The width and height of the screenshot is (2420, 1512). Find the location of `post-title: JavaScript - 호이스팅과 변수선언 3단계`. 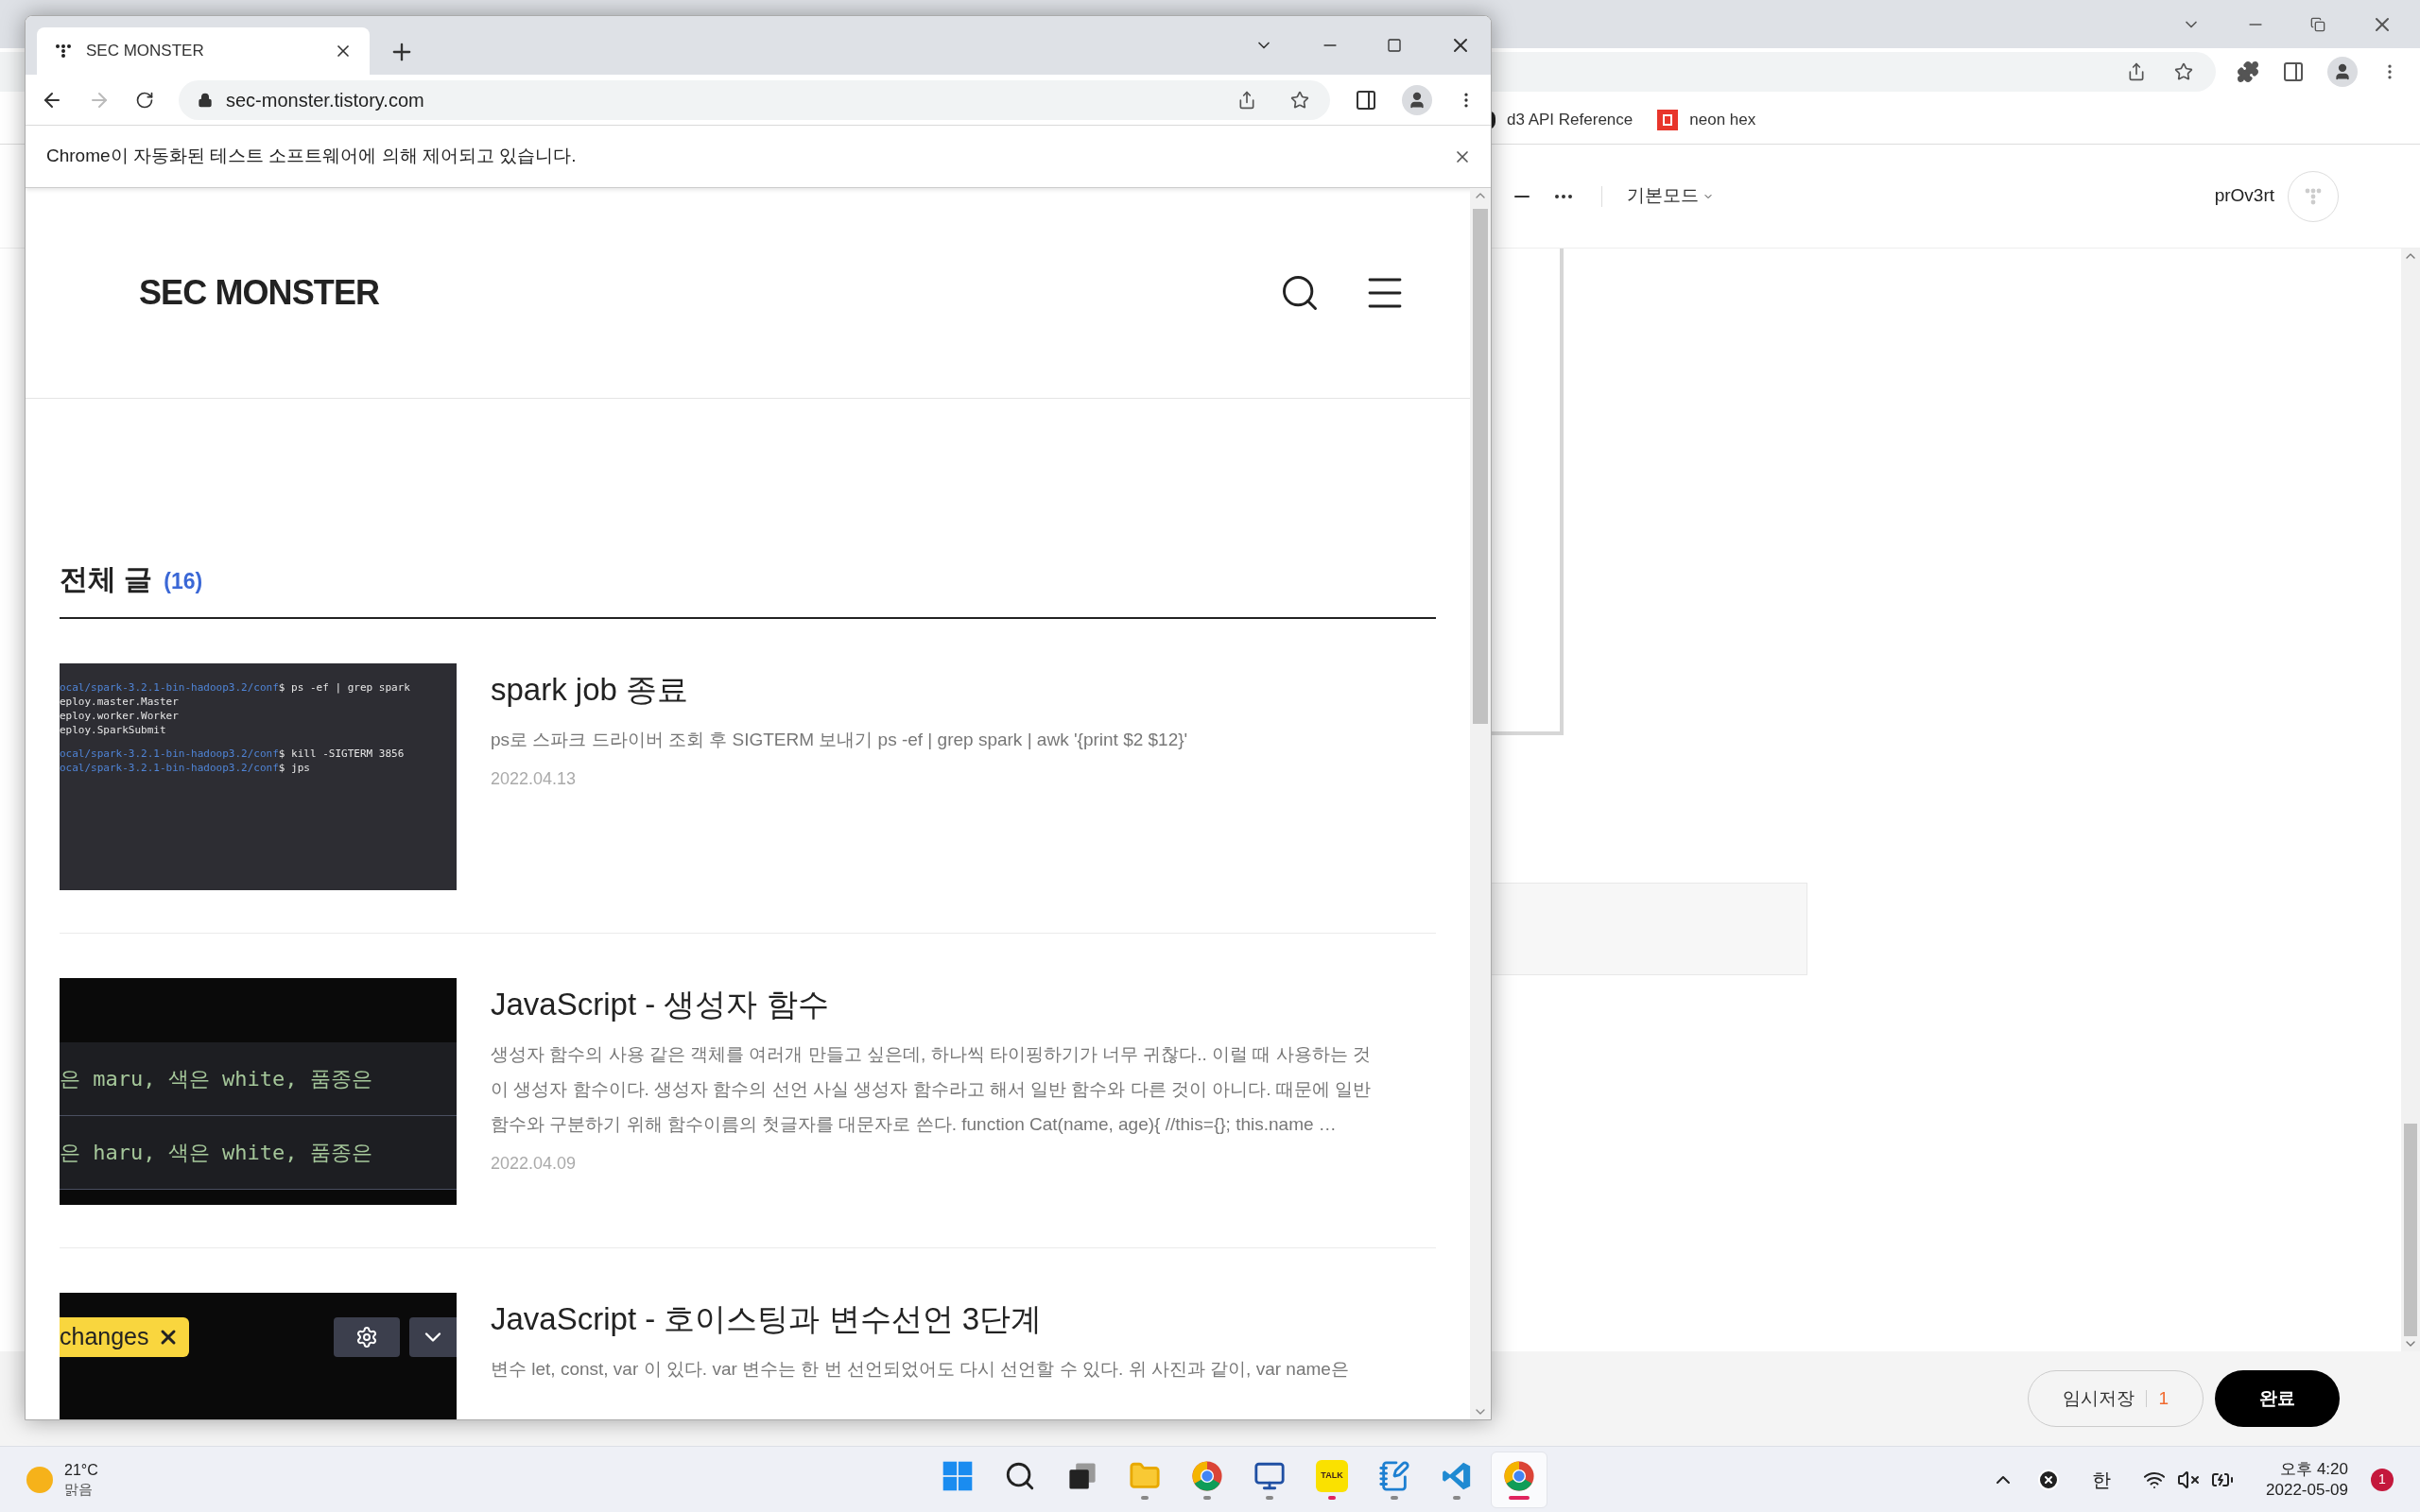

post-title: JavaScript - 호이스팅과 변수선언 3단계 is located at coordinates (940, 1319).